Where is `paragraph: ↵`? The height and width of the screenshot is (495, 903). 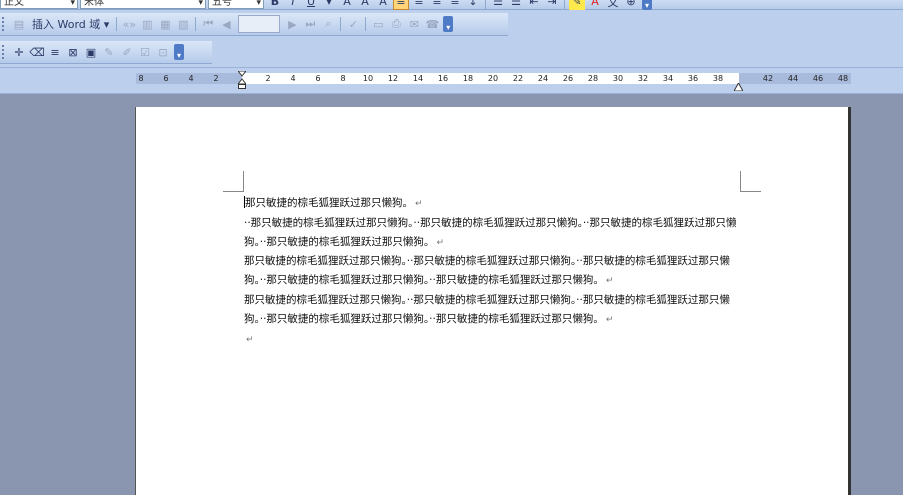
paragraph: ↵ is located at coordinates (494, 340).